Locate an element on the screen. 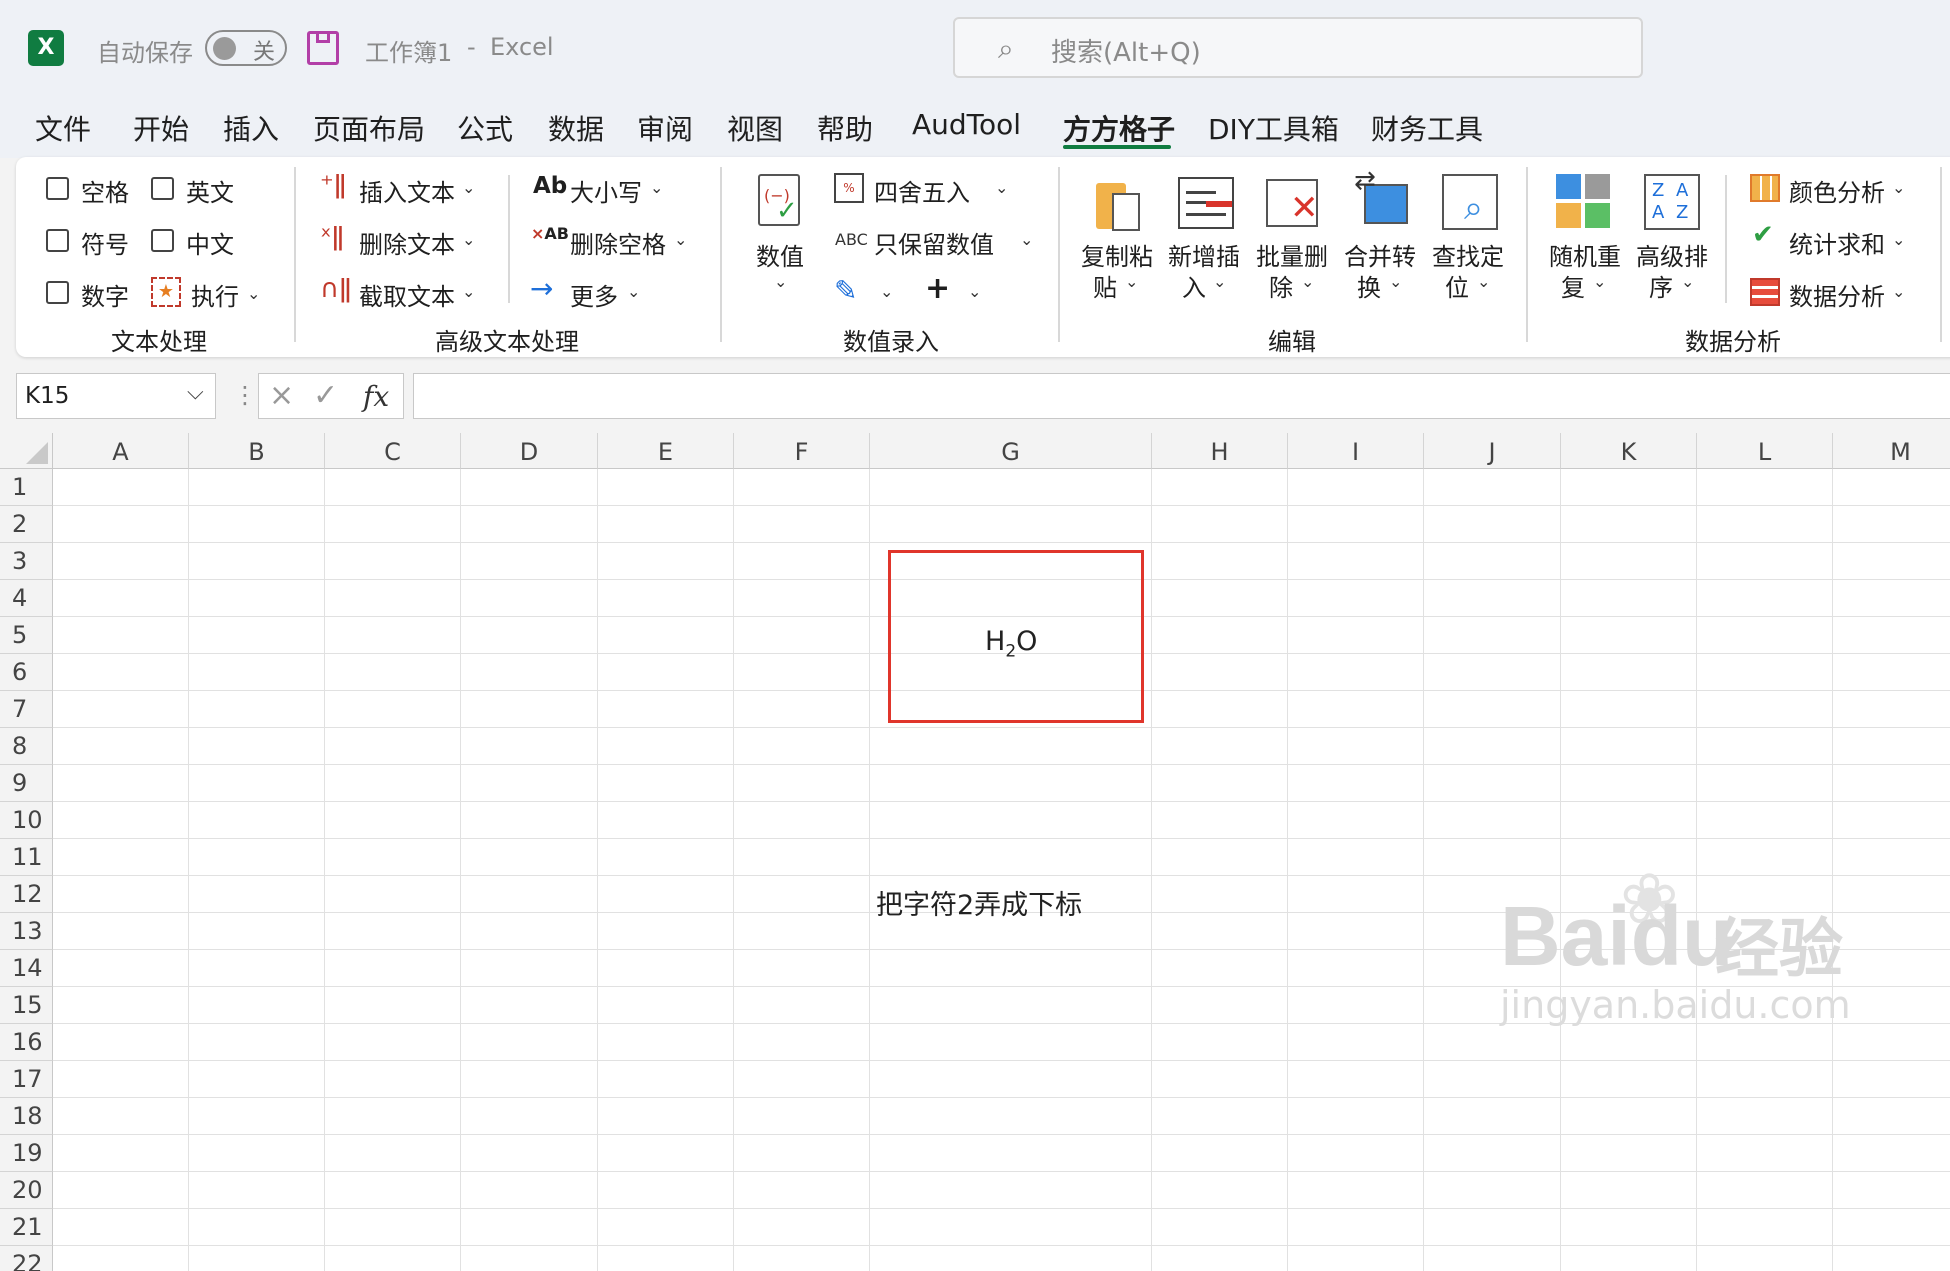  tab-view: 视图 is located at coordinates (755, 128).